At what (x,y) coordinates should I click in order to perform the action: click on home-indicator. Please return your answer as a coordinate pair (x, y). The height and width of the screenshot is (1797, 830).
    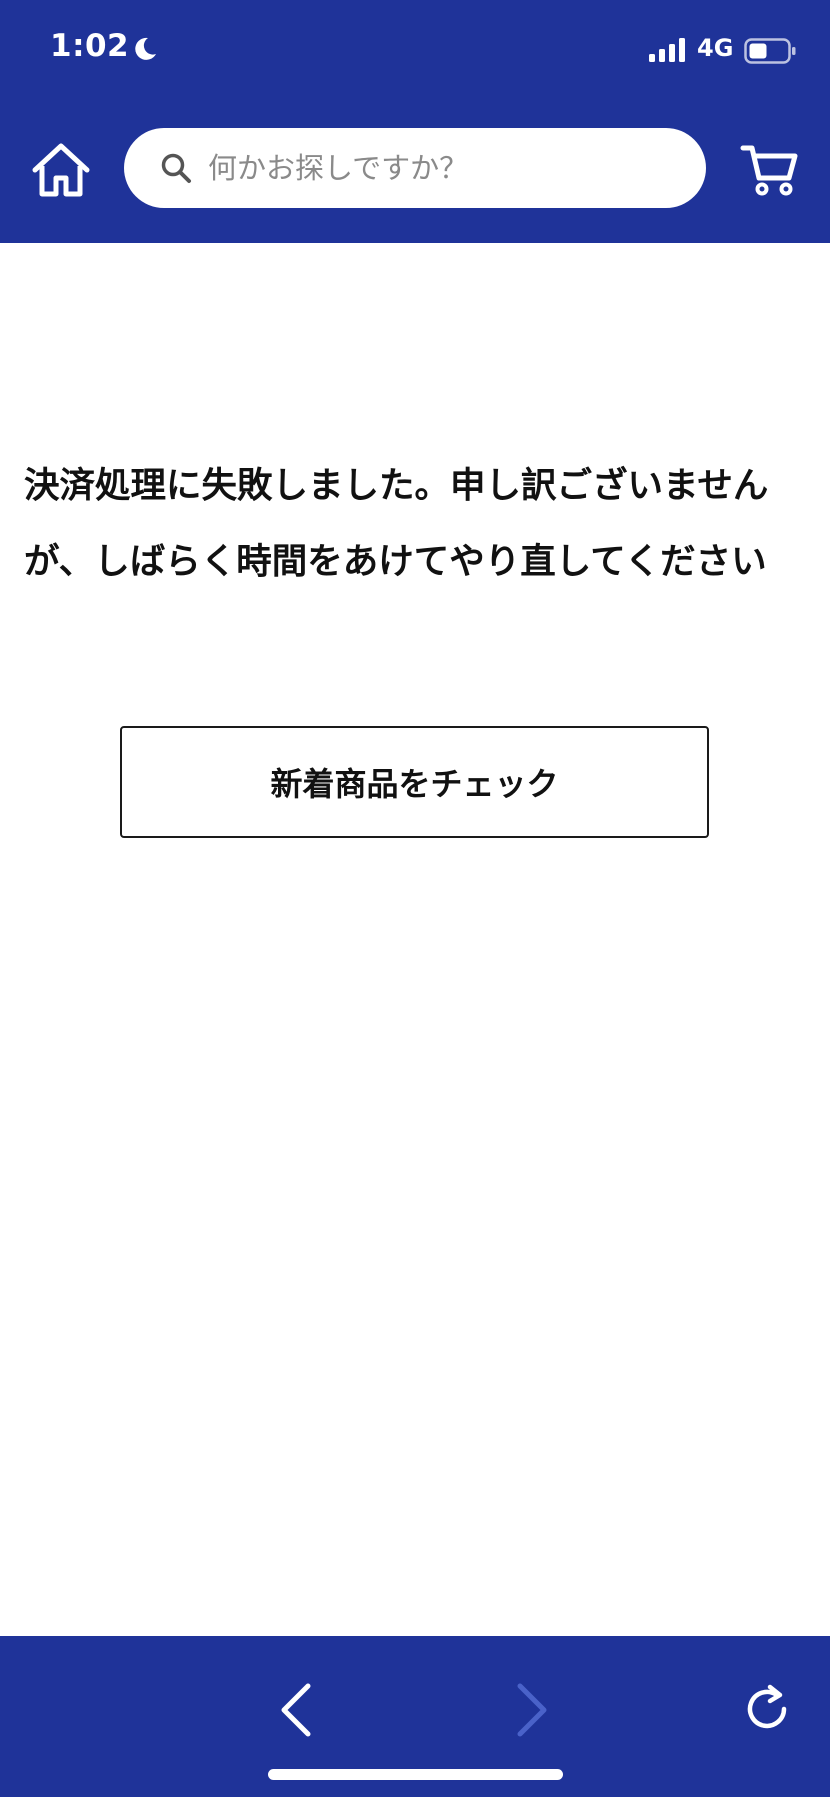
    Looking at the image, I should click on (415, 1774).